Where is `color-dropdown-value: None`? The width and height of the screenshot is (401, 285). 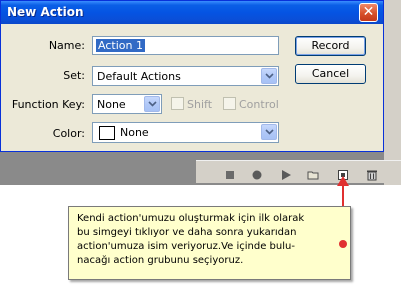 color-dropdown-value: None is located at coordinates (134, 132).